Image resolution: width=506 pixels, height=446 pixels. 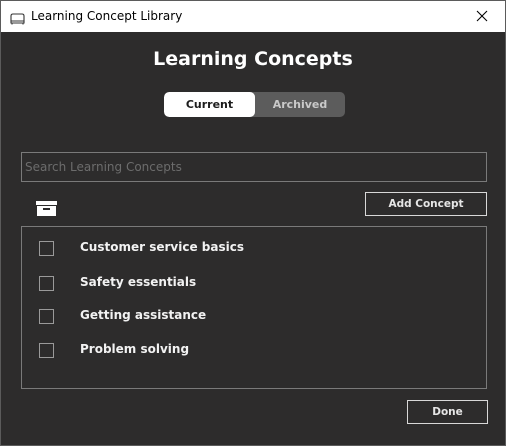 What do you see at coordinates (254, 282) in the screenshot?
I see `list-item: Safety essentials` at bounding box center [254, 282].